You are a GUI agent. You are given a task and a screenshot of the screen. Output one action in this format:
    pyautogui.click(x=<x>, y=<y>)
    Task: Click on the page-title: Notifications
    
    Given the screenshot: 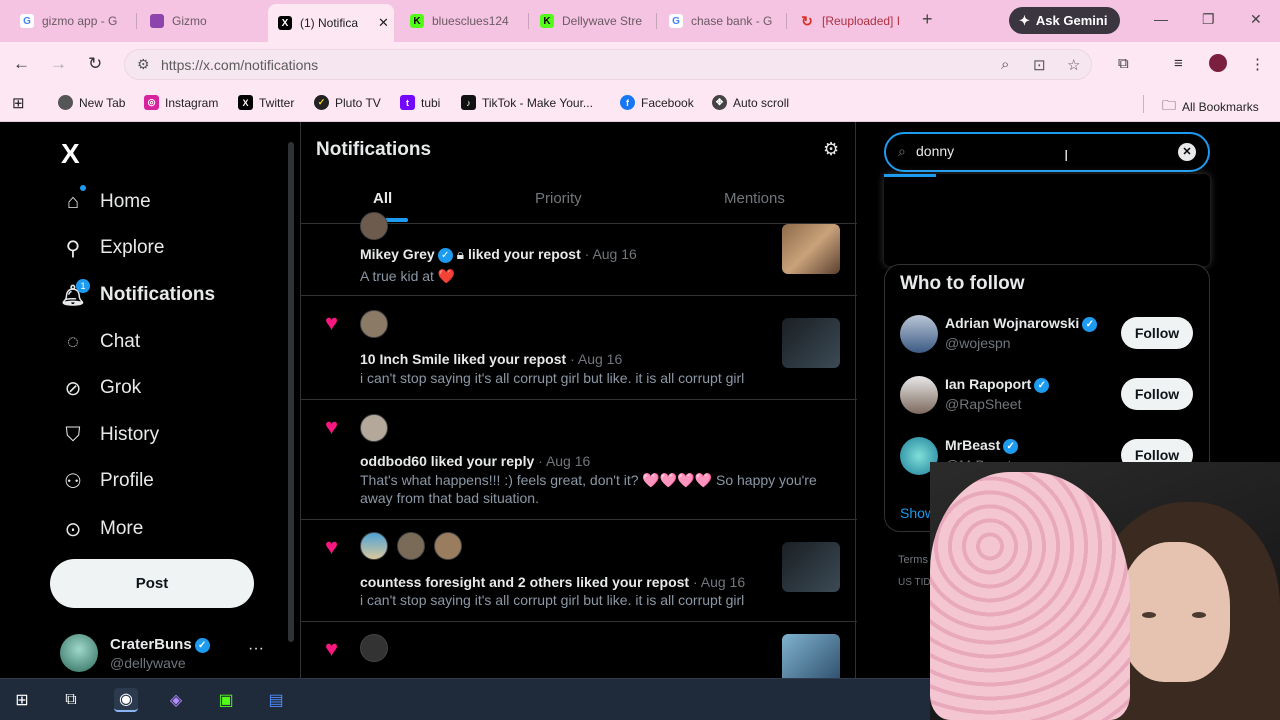 What is the action you would take?
    pyautogui.click(x=374, y=149)
    